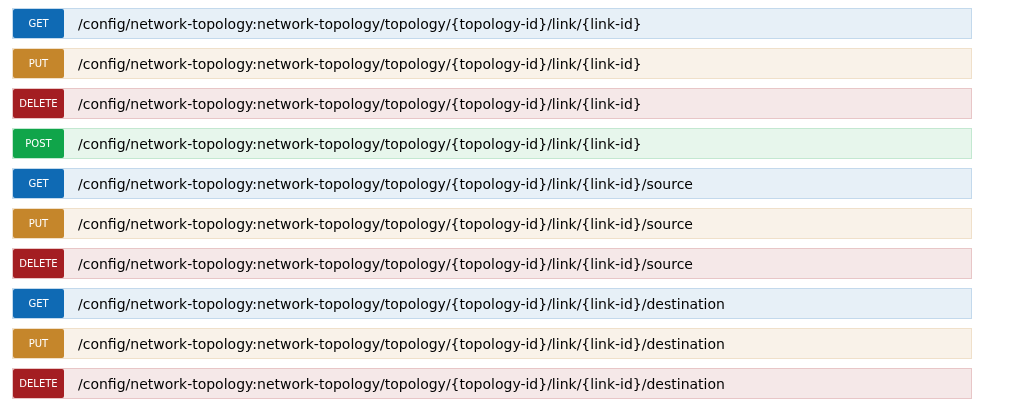 The height and width of the screenshot is (407, 1009). I want to click on operation-bar: GET /config/network-topology:network-topology/topology/{topology-id}/link/{link-id}/source, so click(492, 183).